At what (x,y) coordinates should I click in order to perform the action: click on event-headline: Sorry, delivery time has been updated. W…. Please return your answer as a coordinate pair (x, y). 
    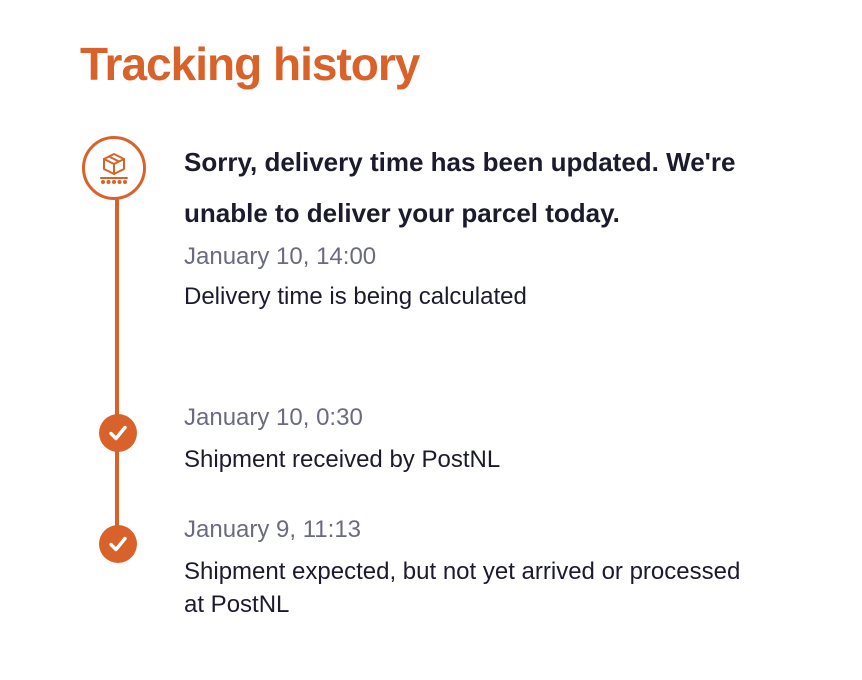
    Looking at the image, I should click on (460, 187).